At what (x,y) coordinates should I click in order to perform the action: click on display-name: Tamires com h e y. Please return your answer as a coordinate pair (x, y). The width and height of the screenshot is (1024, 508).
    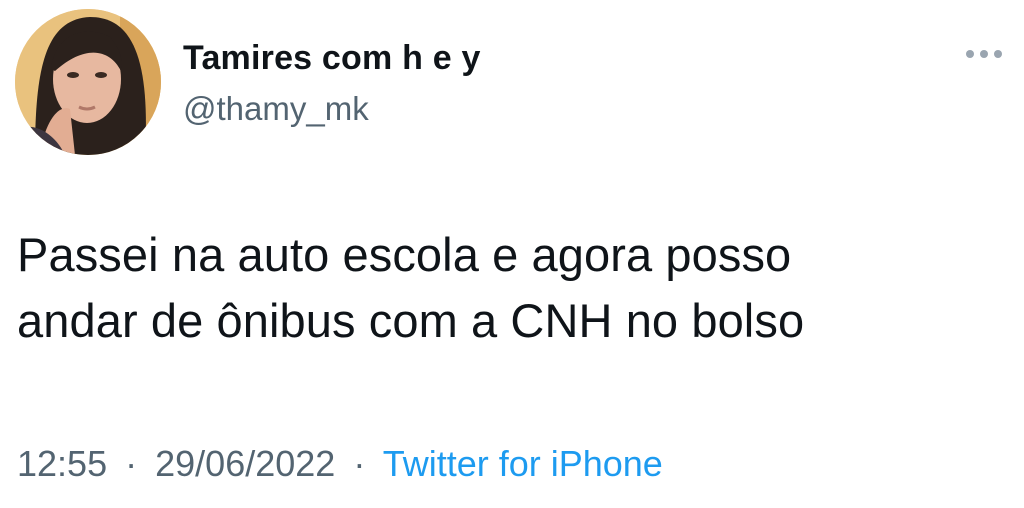
    Looking at the image, I should click on (332, 58).